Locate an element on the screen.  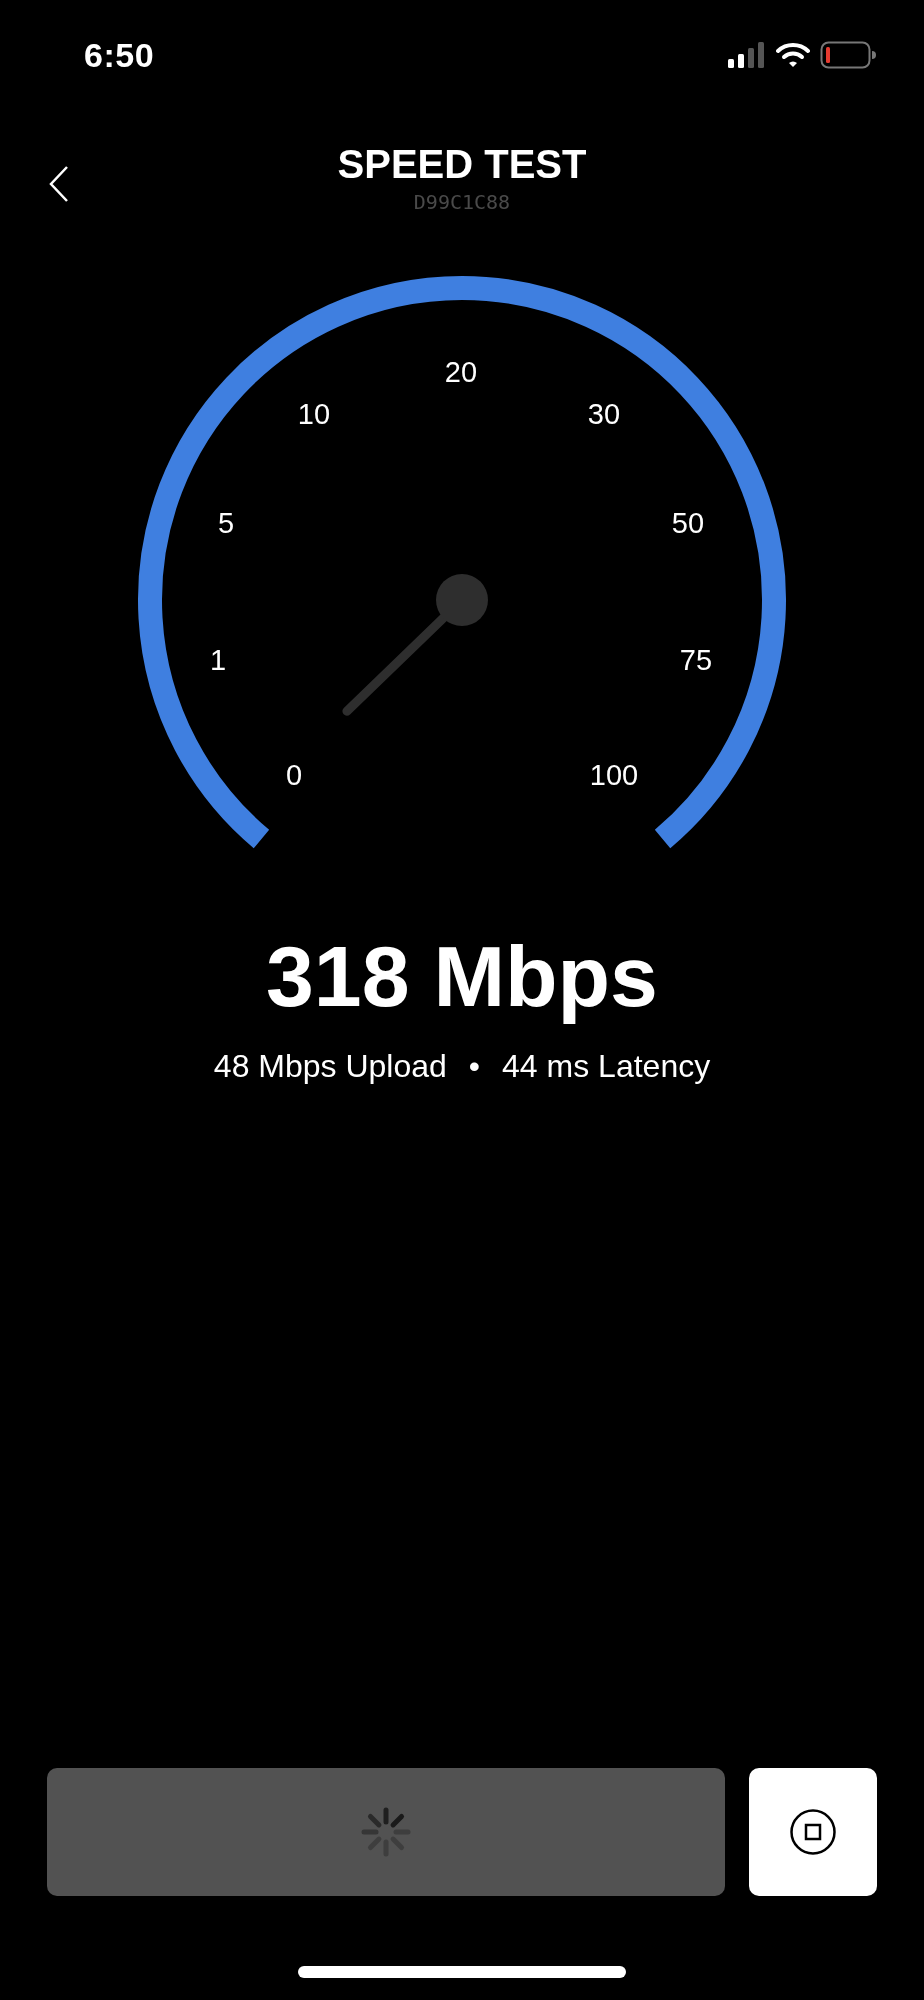
gauge-label: 1 is located at coordinates (218, 660).